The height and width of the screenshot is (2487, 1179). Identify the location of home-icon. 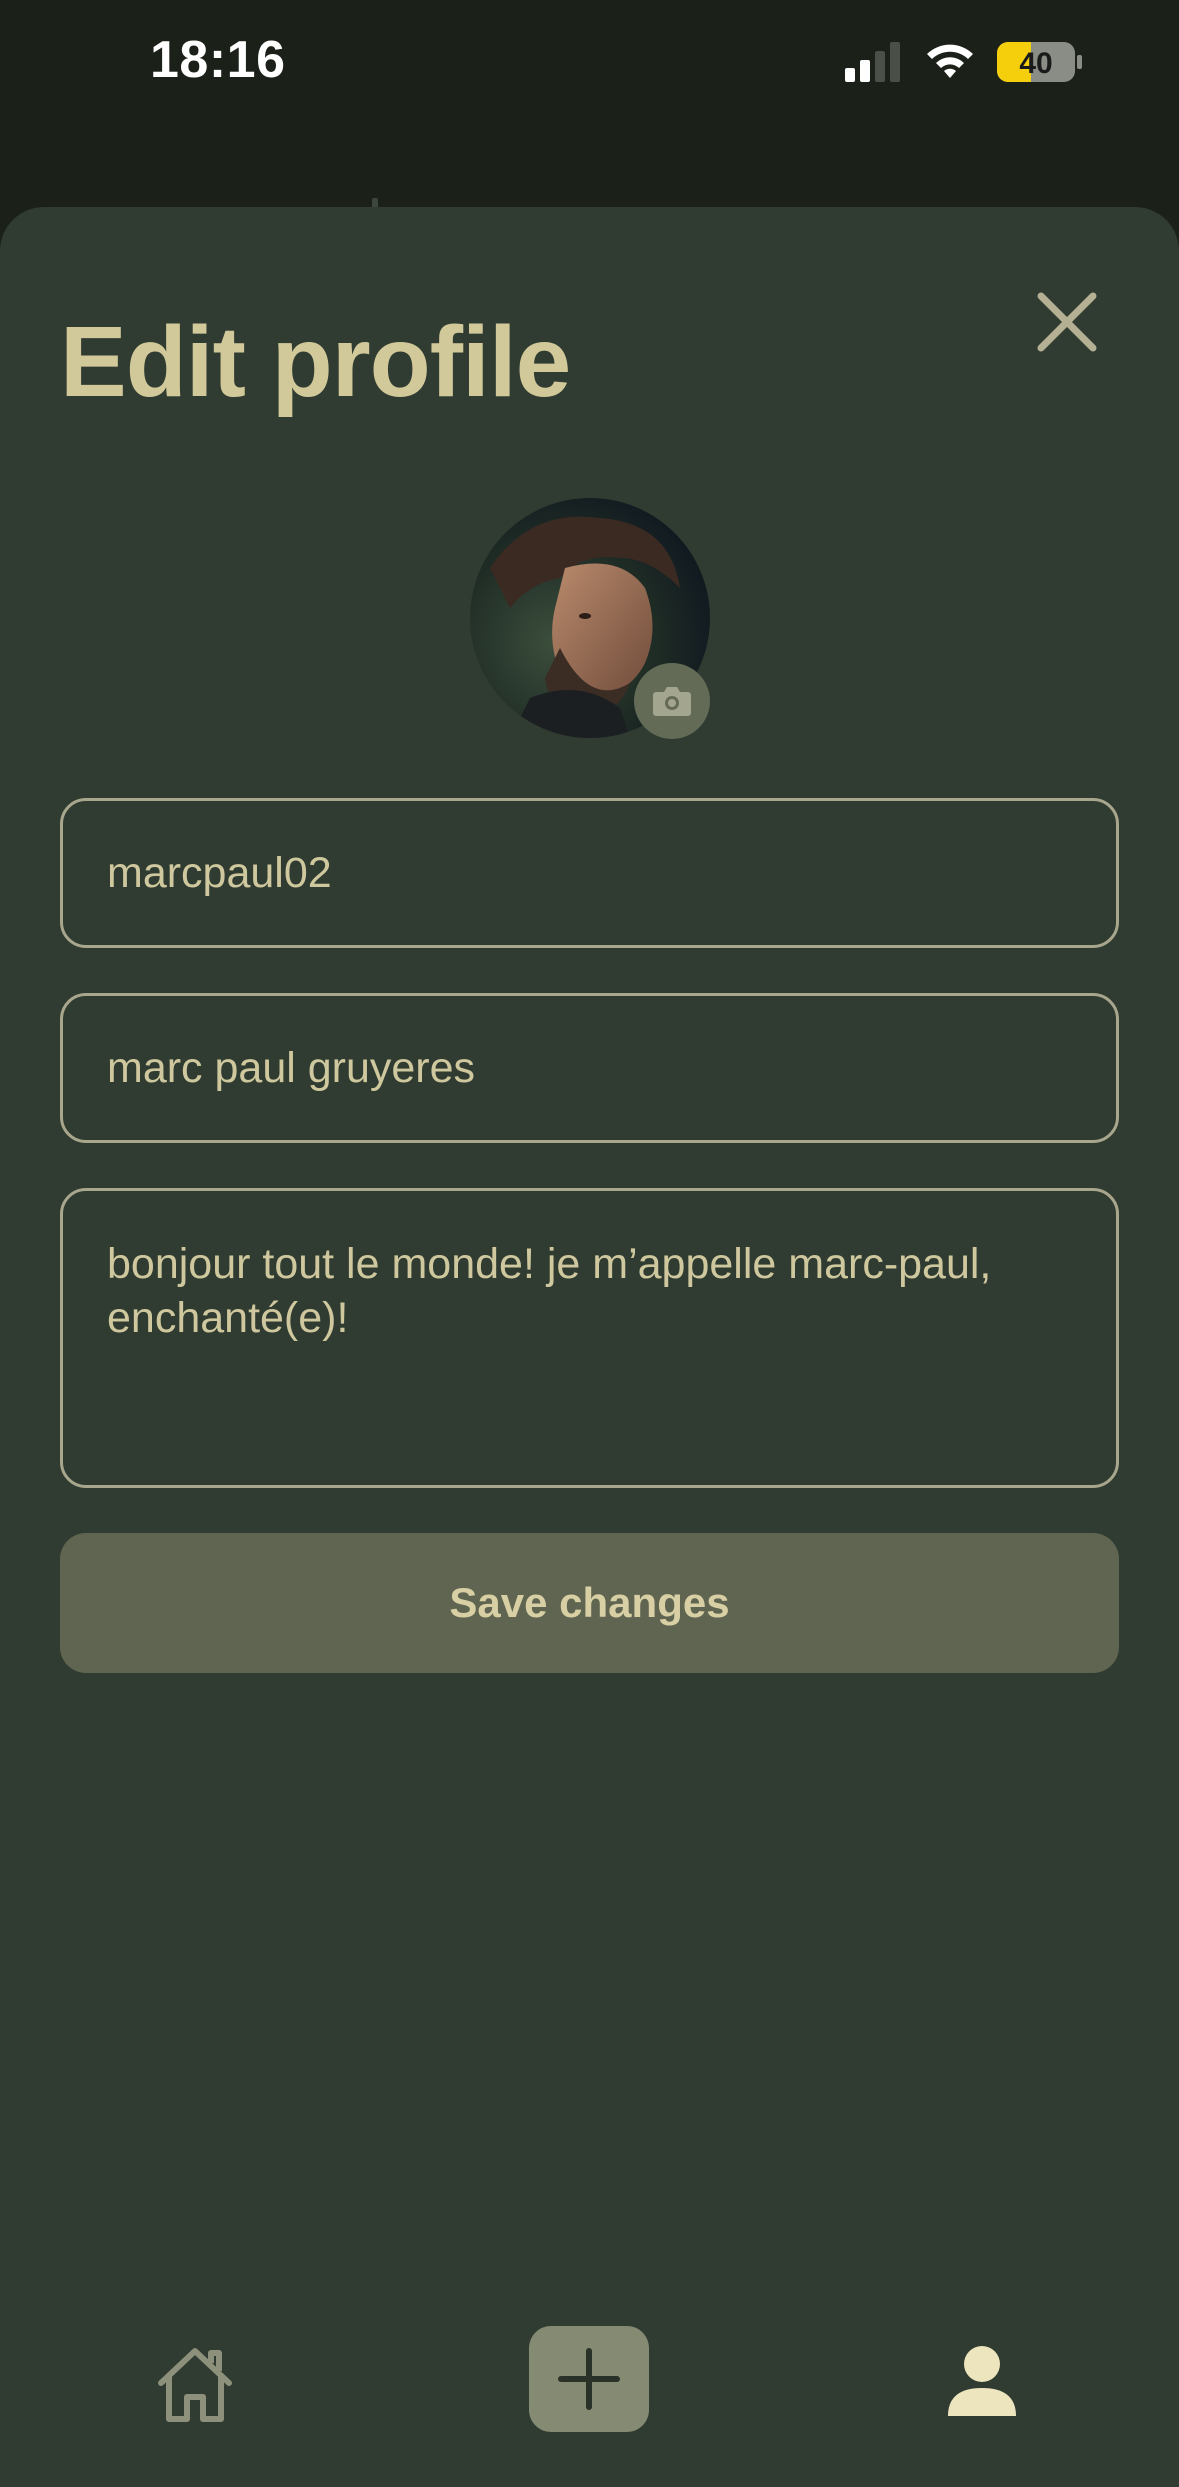
(195, 2385).